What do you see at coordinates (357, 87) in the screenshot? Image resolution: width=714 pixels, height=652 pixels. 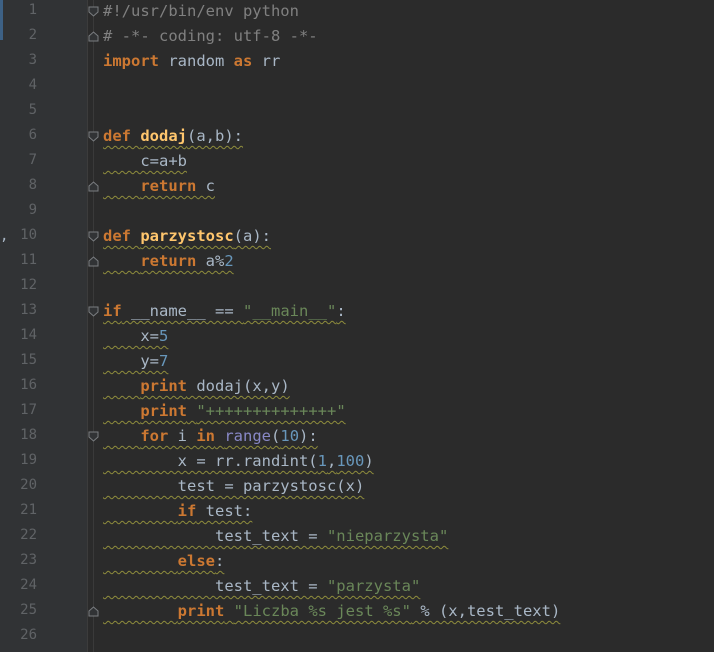 I see `code-line: 4` at bounding box center [357, 87].